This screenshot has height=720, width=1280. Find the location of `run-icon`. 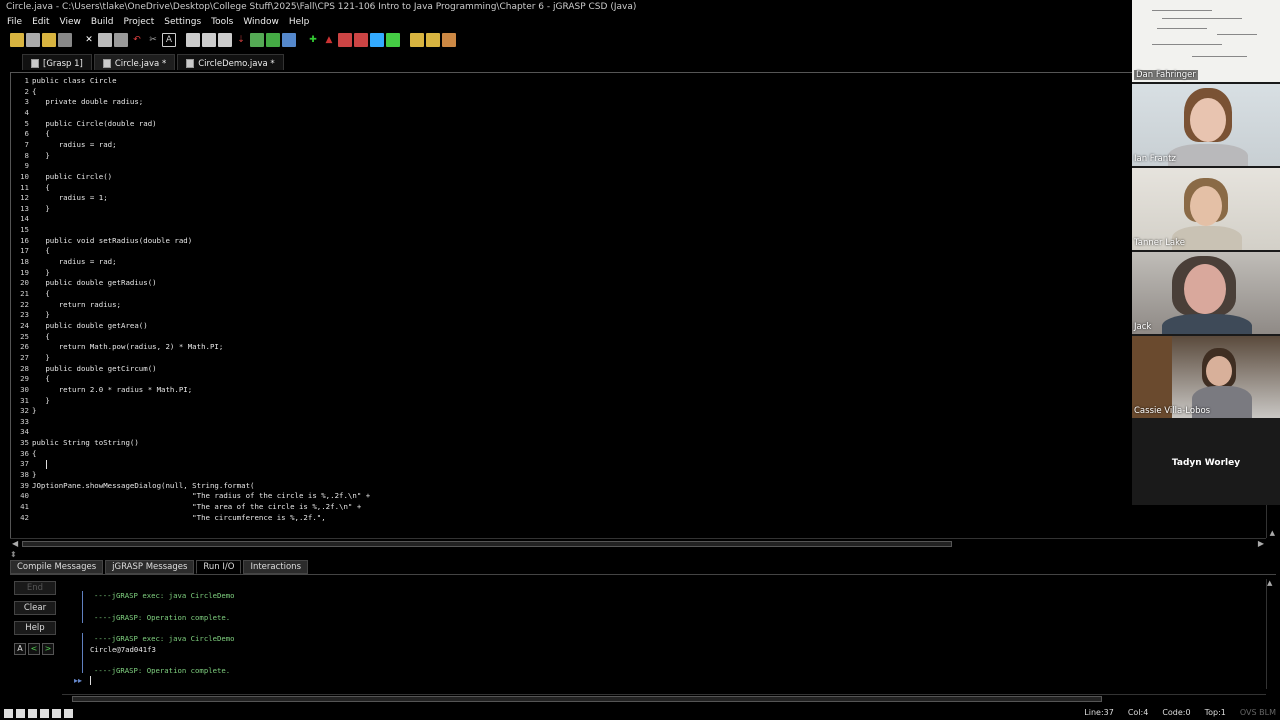

run-icon is located at coordinates (257, 40).